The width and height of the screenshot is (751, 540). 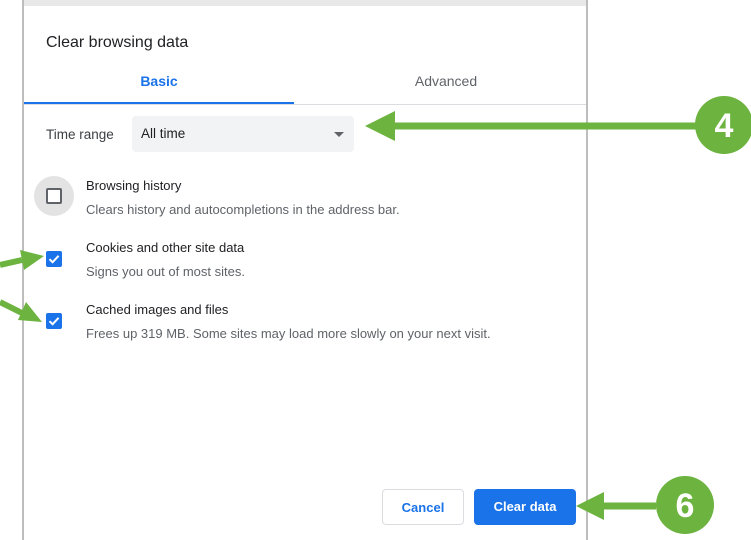 I want to click on arrow-to-clear-data, so click(x=616, y=506).